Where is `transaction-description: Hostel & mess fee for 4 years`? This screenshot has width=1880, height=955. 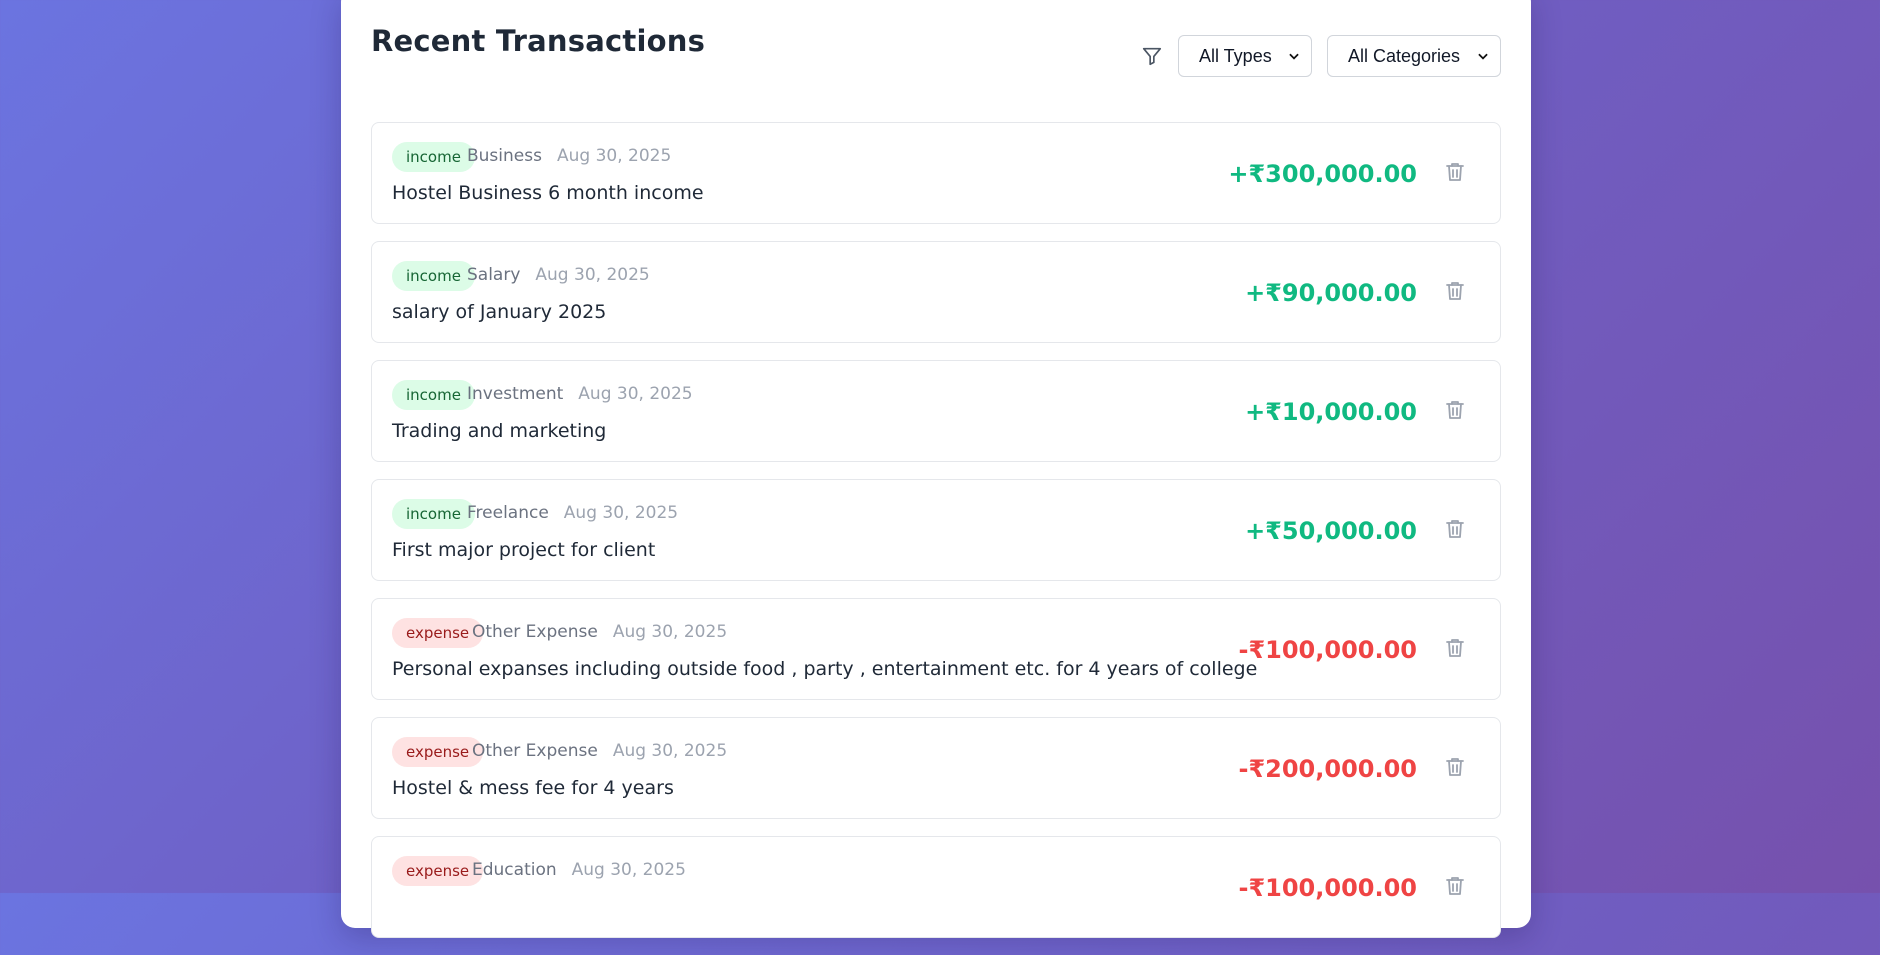 transaction-description: Hostel & mess fee for 4 years is located at coordinates (533, 788).